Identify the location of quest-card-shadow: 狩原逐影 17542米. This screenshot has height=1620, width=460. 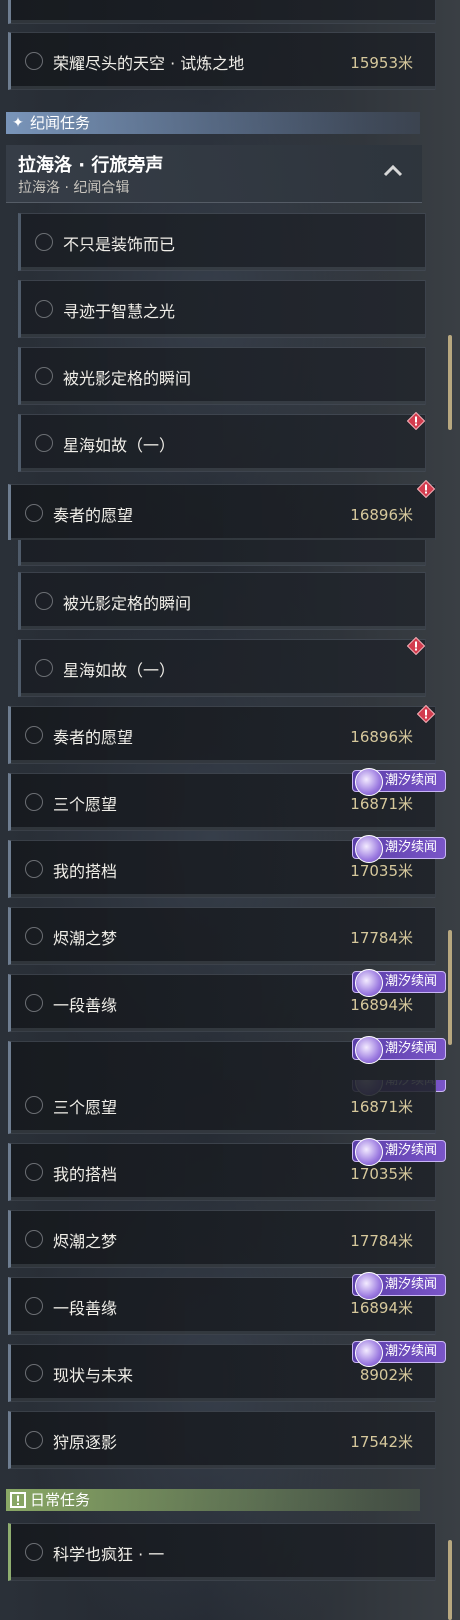
(222, 1440).